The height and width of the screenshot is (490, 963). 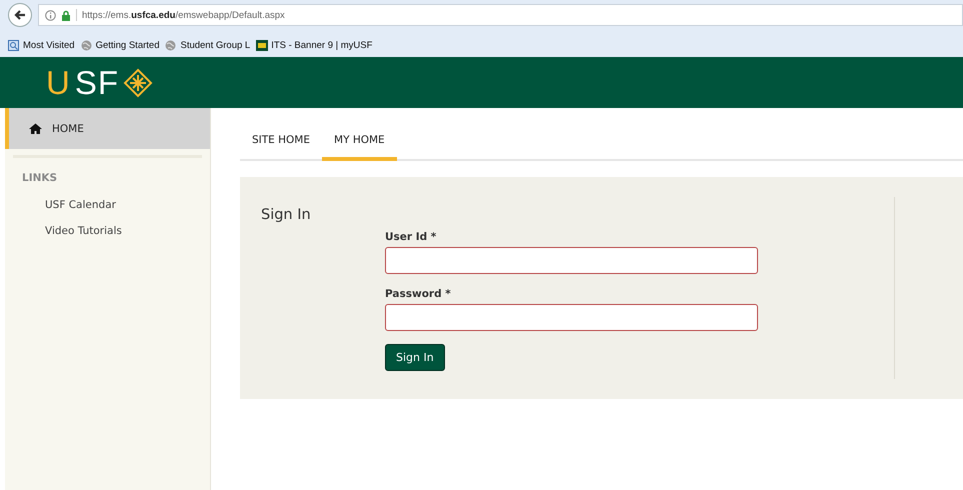 I want to click on bookmark-link: Getting Started, so click(x=120, y=45).